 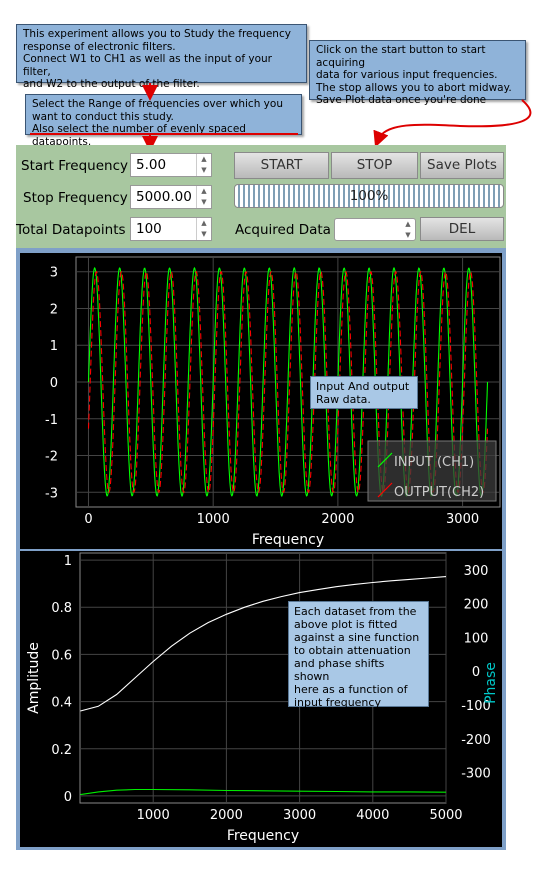 I want to click on acquired-data-select: ▲ ▼, so click(x=375, y=229).